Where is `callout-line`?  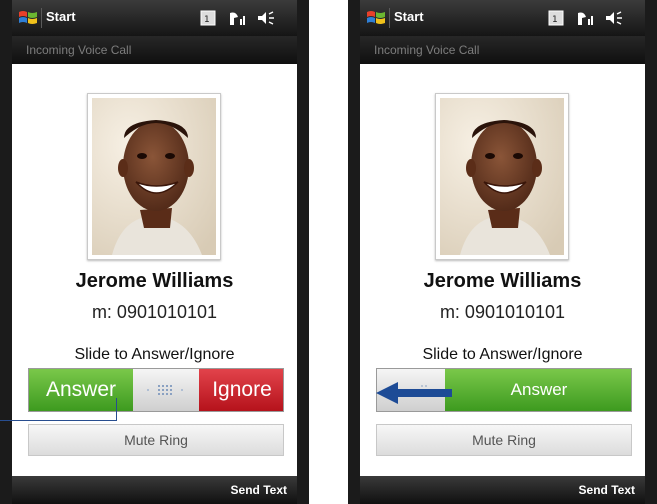 callout-line is located at coordinates (58, 420).